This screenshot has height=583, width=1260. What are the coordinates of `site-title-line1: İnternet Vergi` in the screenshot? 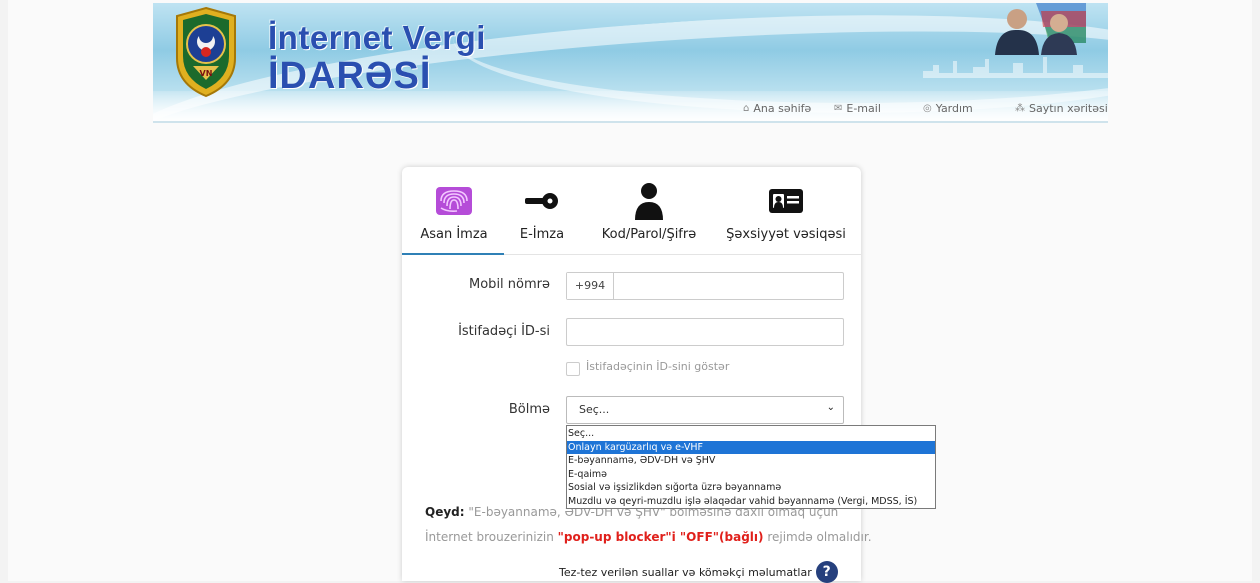 It's located at (377, 37).